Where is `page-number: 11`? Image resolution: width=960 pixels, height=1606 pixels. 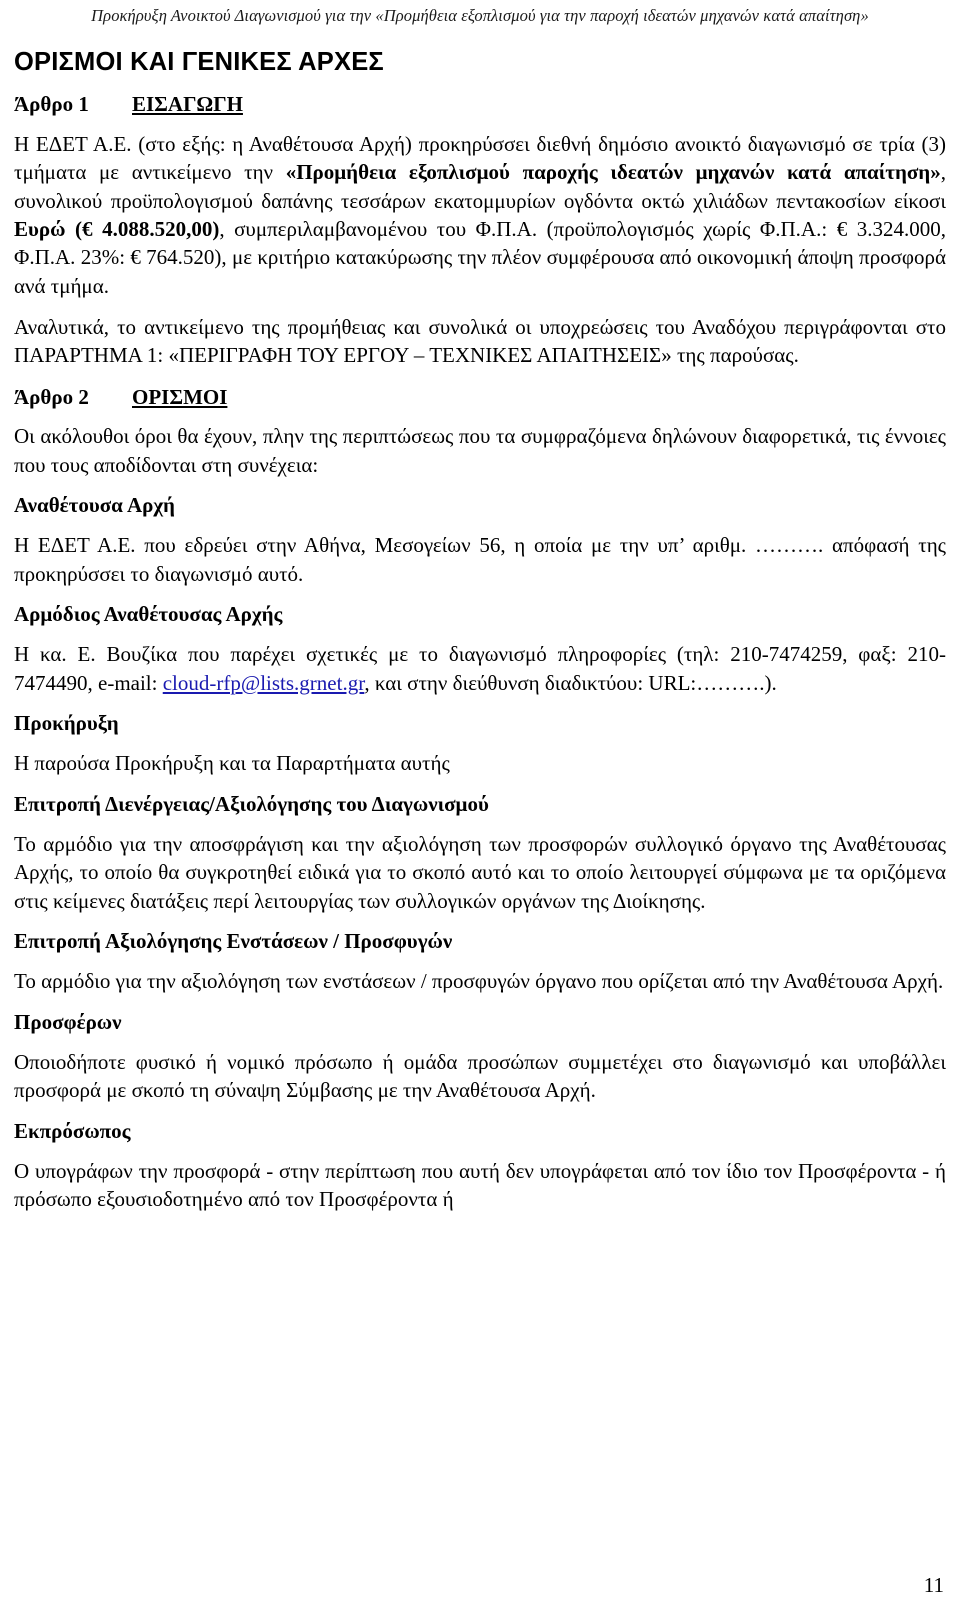
page-number: 11 is located at coordinates (933, 1585).